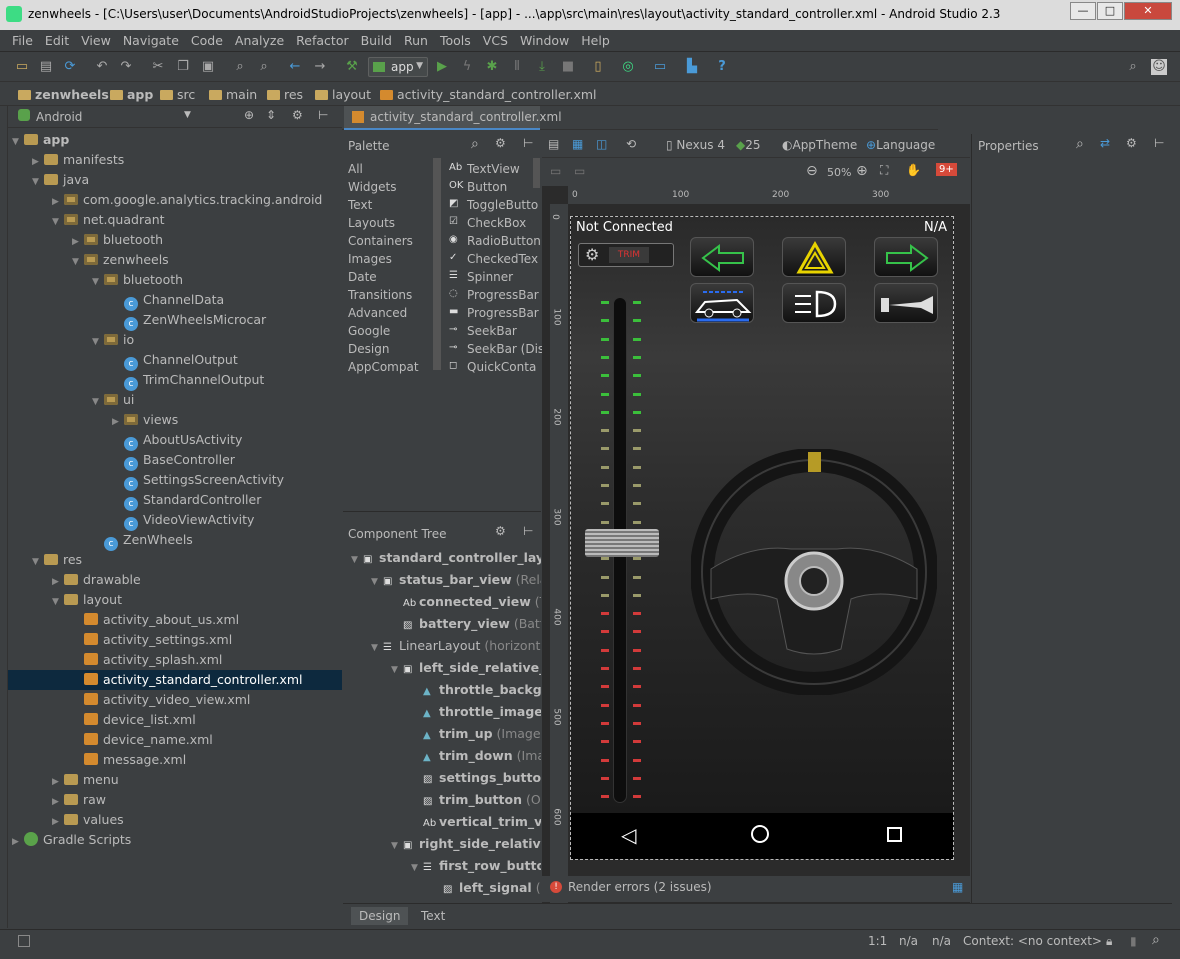 This screenshot has height=959, width=1180. I want to click on design-mode-icon: ▤, so click(553, 144).